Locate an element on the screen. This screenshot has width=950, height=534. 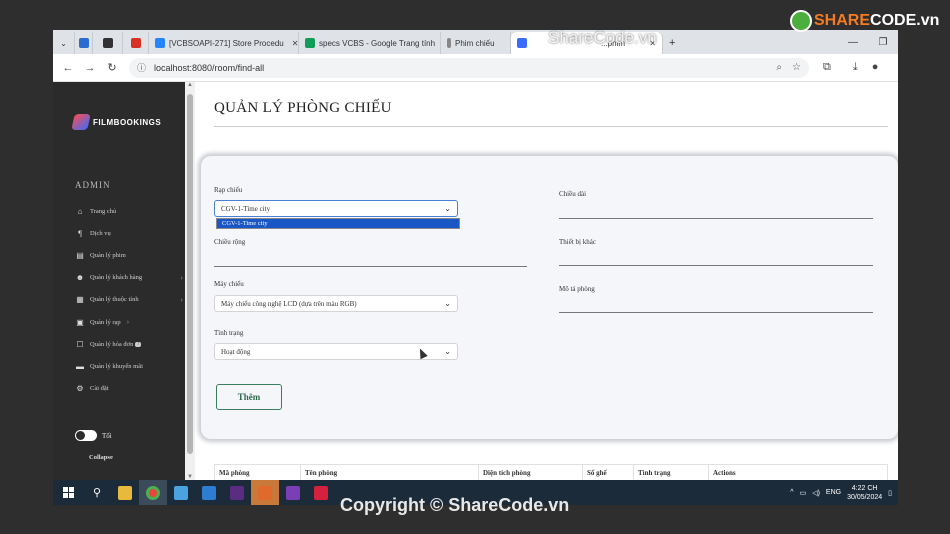
chrome-icon is located at coordinates (153, 492).